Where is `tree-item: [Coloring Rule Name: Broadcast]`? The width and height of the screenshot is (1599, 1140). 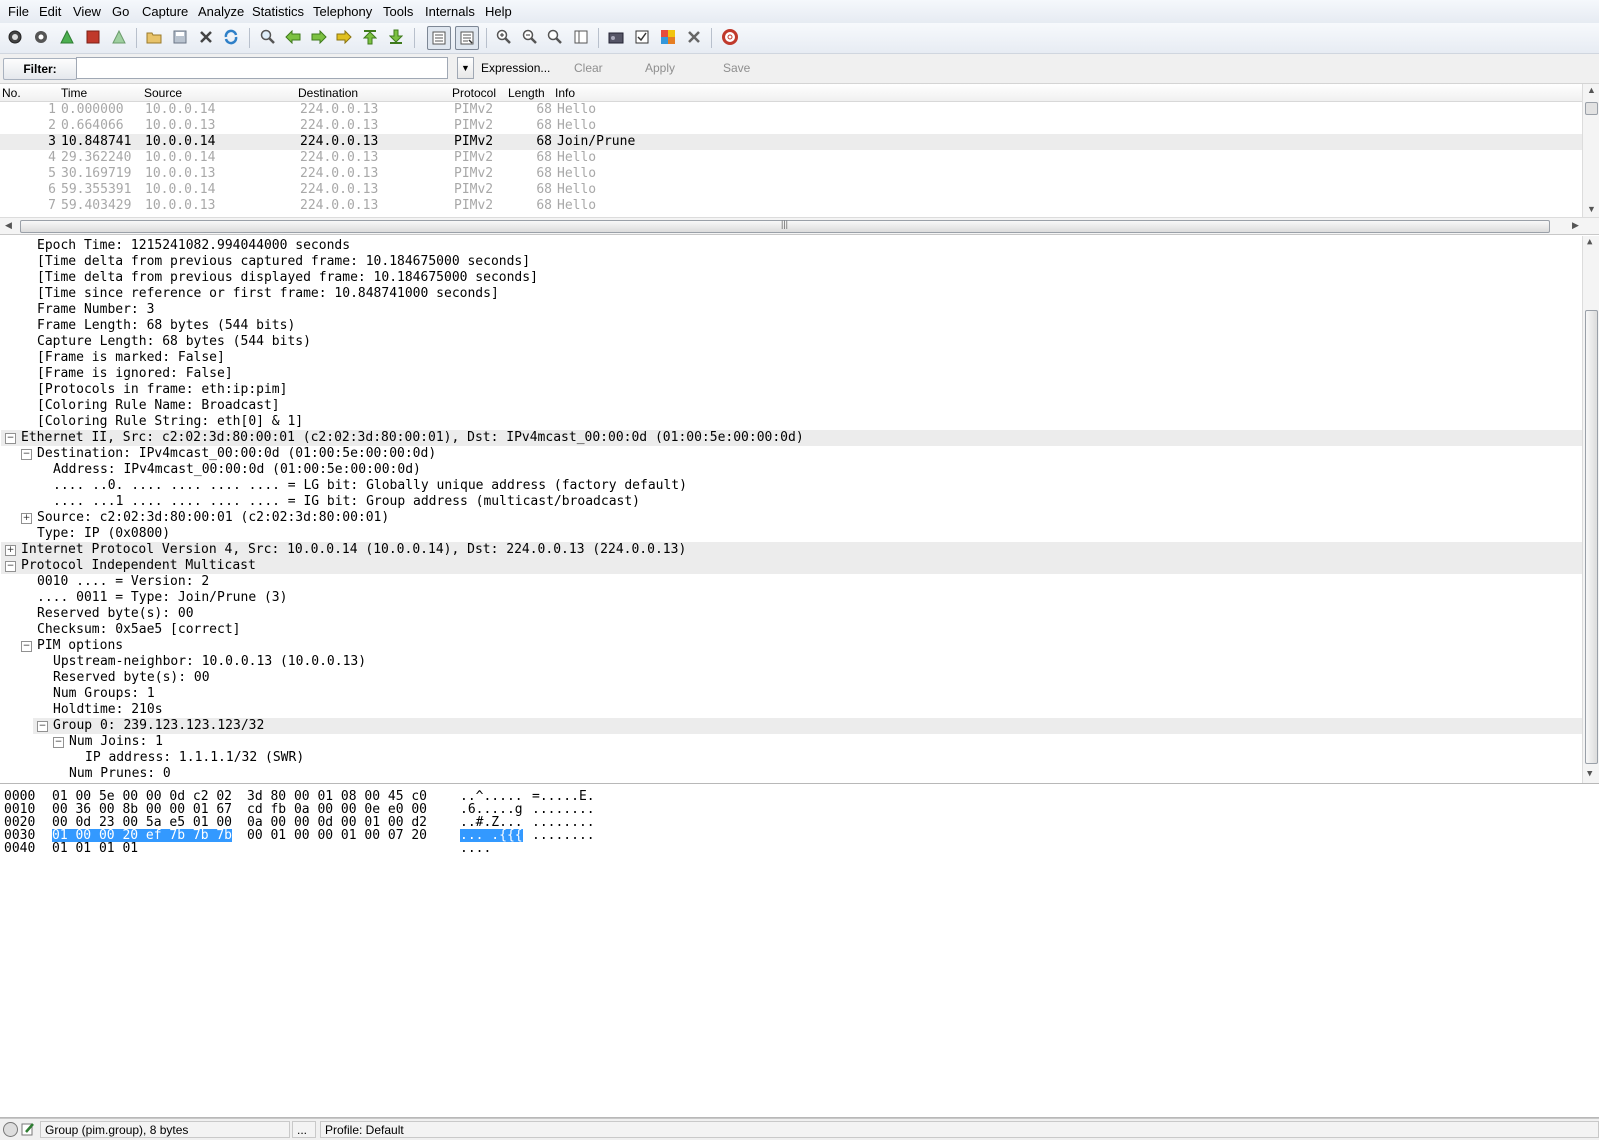 tree-item: [Coloring Rule Name: Broadcast] is located at coordinates (158, 406).